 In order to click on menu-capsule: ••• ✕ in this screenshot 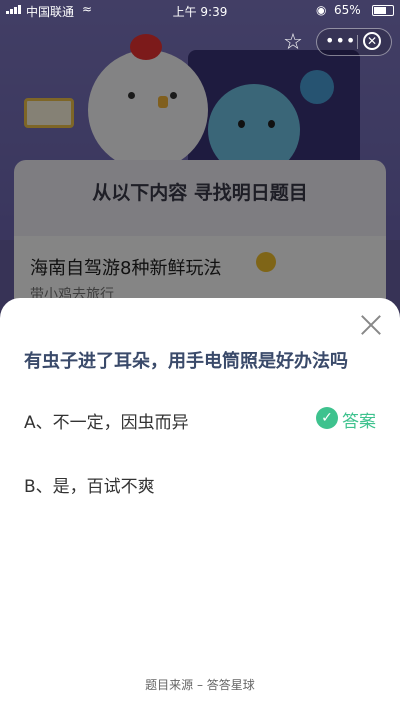, I will do `click(354, 42)`.